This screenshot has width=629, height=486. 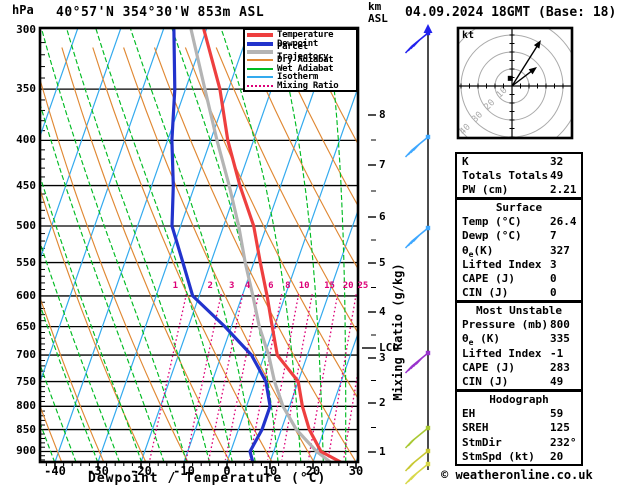 What do you see at coordinates (247, 286) in the screenshot?
I see `mixing-ratio-value: 4` at bounding box center [247, 286].